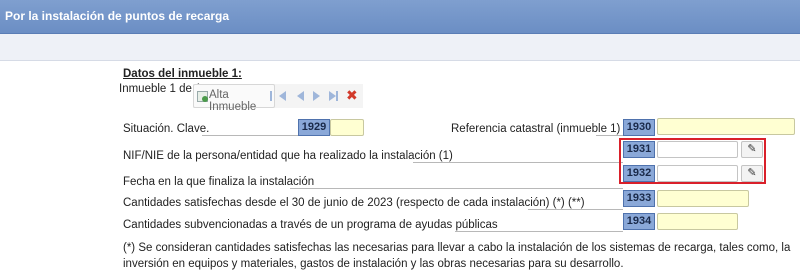 This screenshot has height=273, width=800. Describe the element at coordinates (316, 96) in the screenshot. I see `next-icon` at that location.